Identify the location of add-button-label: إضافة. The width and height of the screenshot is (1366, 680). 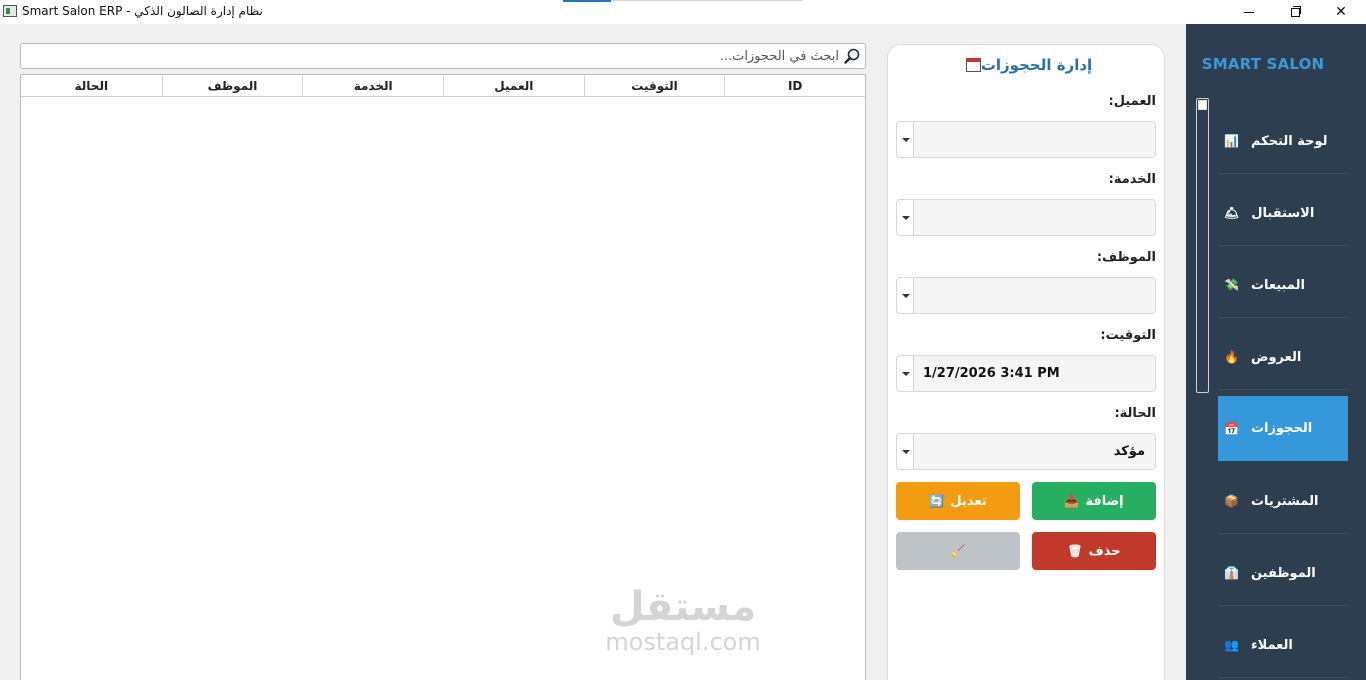
(1104, 501).